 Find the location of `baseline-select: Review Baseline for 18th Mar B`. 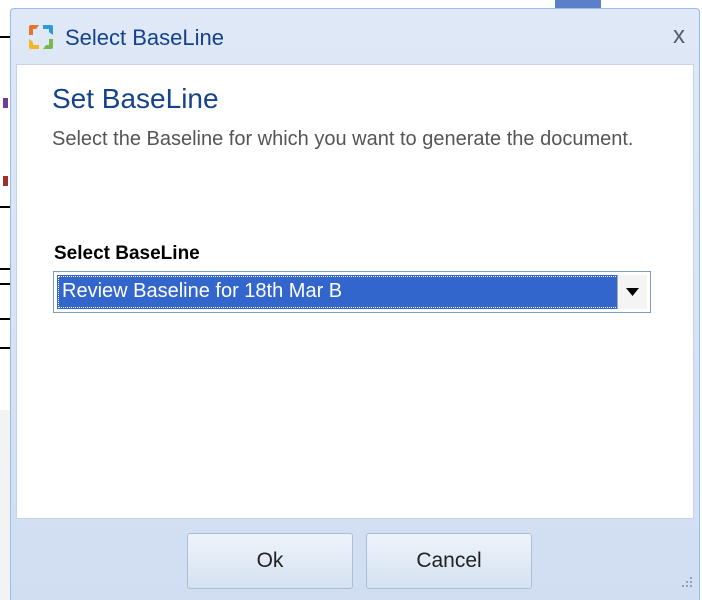

baseline-select: Review Baseline for 18th Mar B is located at coordinates (352, 292).